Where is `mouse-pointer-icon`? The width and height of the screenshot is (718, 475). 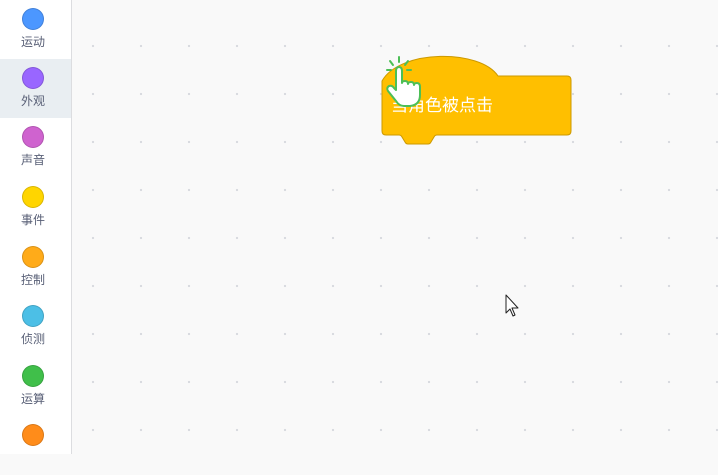
mouse-pointer-icon is located at coordinates (512, 305).